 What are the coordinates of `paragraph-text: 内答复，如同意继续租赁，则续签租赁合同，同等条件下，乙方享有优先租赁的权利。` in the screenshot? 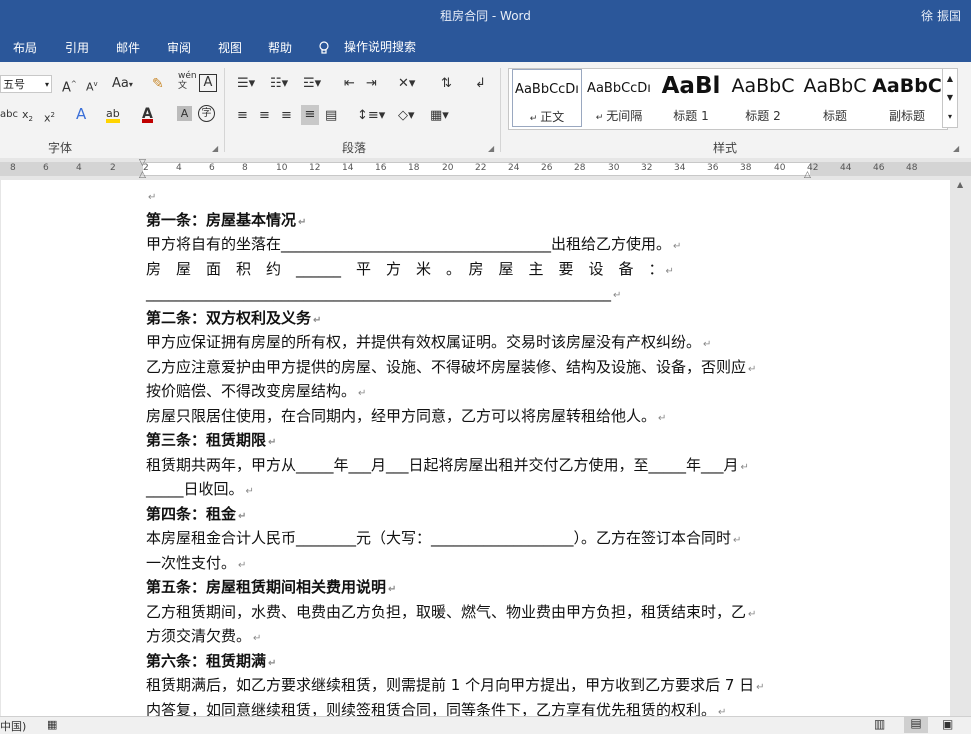 It's located at (431, 708).